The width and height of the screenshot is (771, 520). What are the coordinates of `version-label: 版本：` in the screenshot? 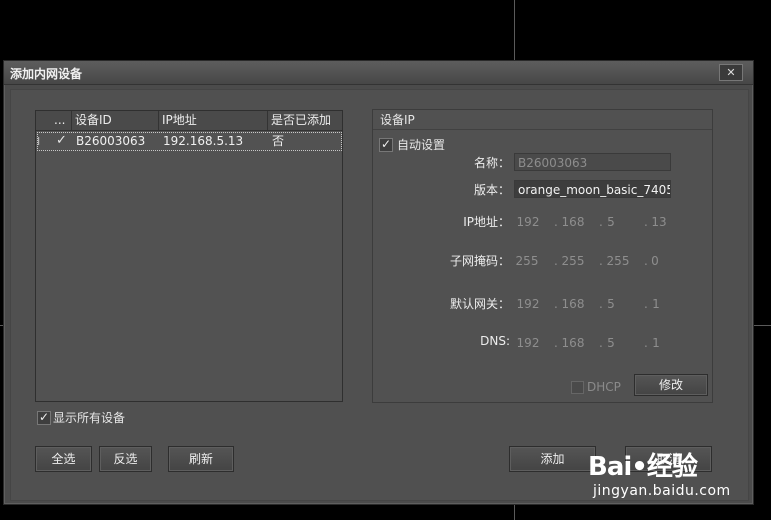 It's located at (491, 190).